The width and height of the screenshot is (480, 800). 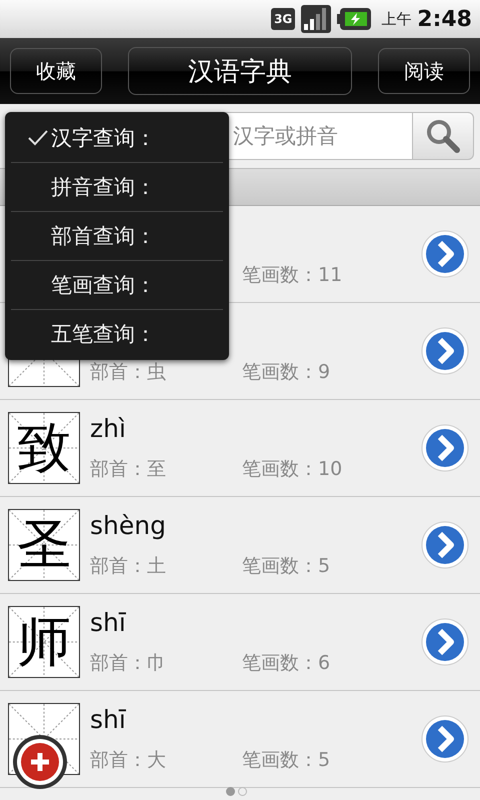 I want to click on stroke-count: 笔画数：10, so click(x=292, y=469).